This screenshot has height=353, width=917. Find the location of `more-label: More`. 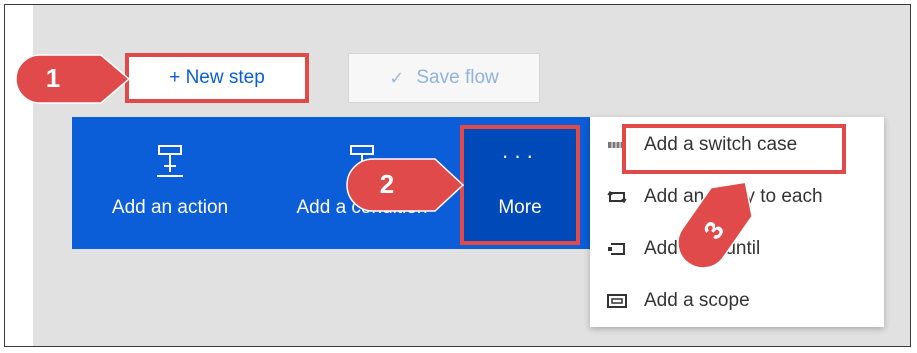

more-label: More is located at coordinates (520, 207).